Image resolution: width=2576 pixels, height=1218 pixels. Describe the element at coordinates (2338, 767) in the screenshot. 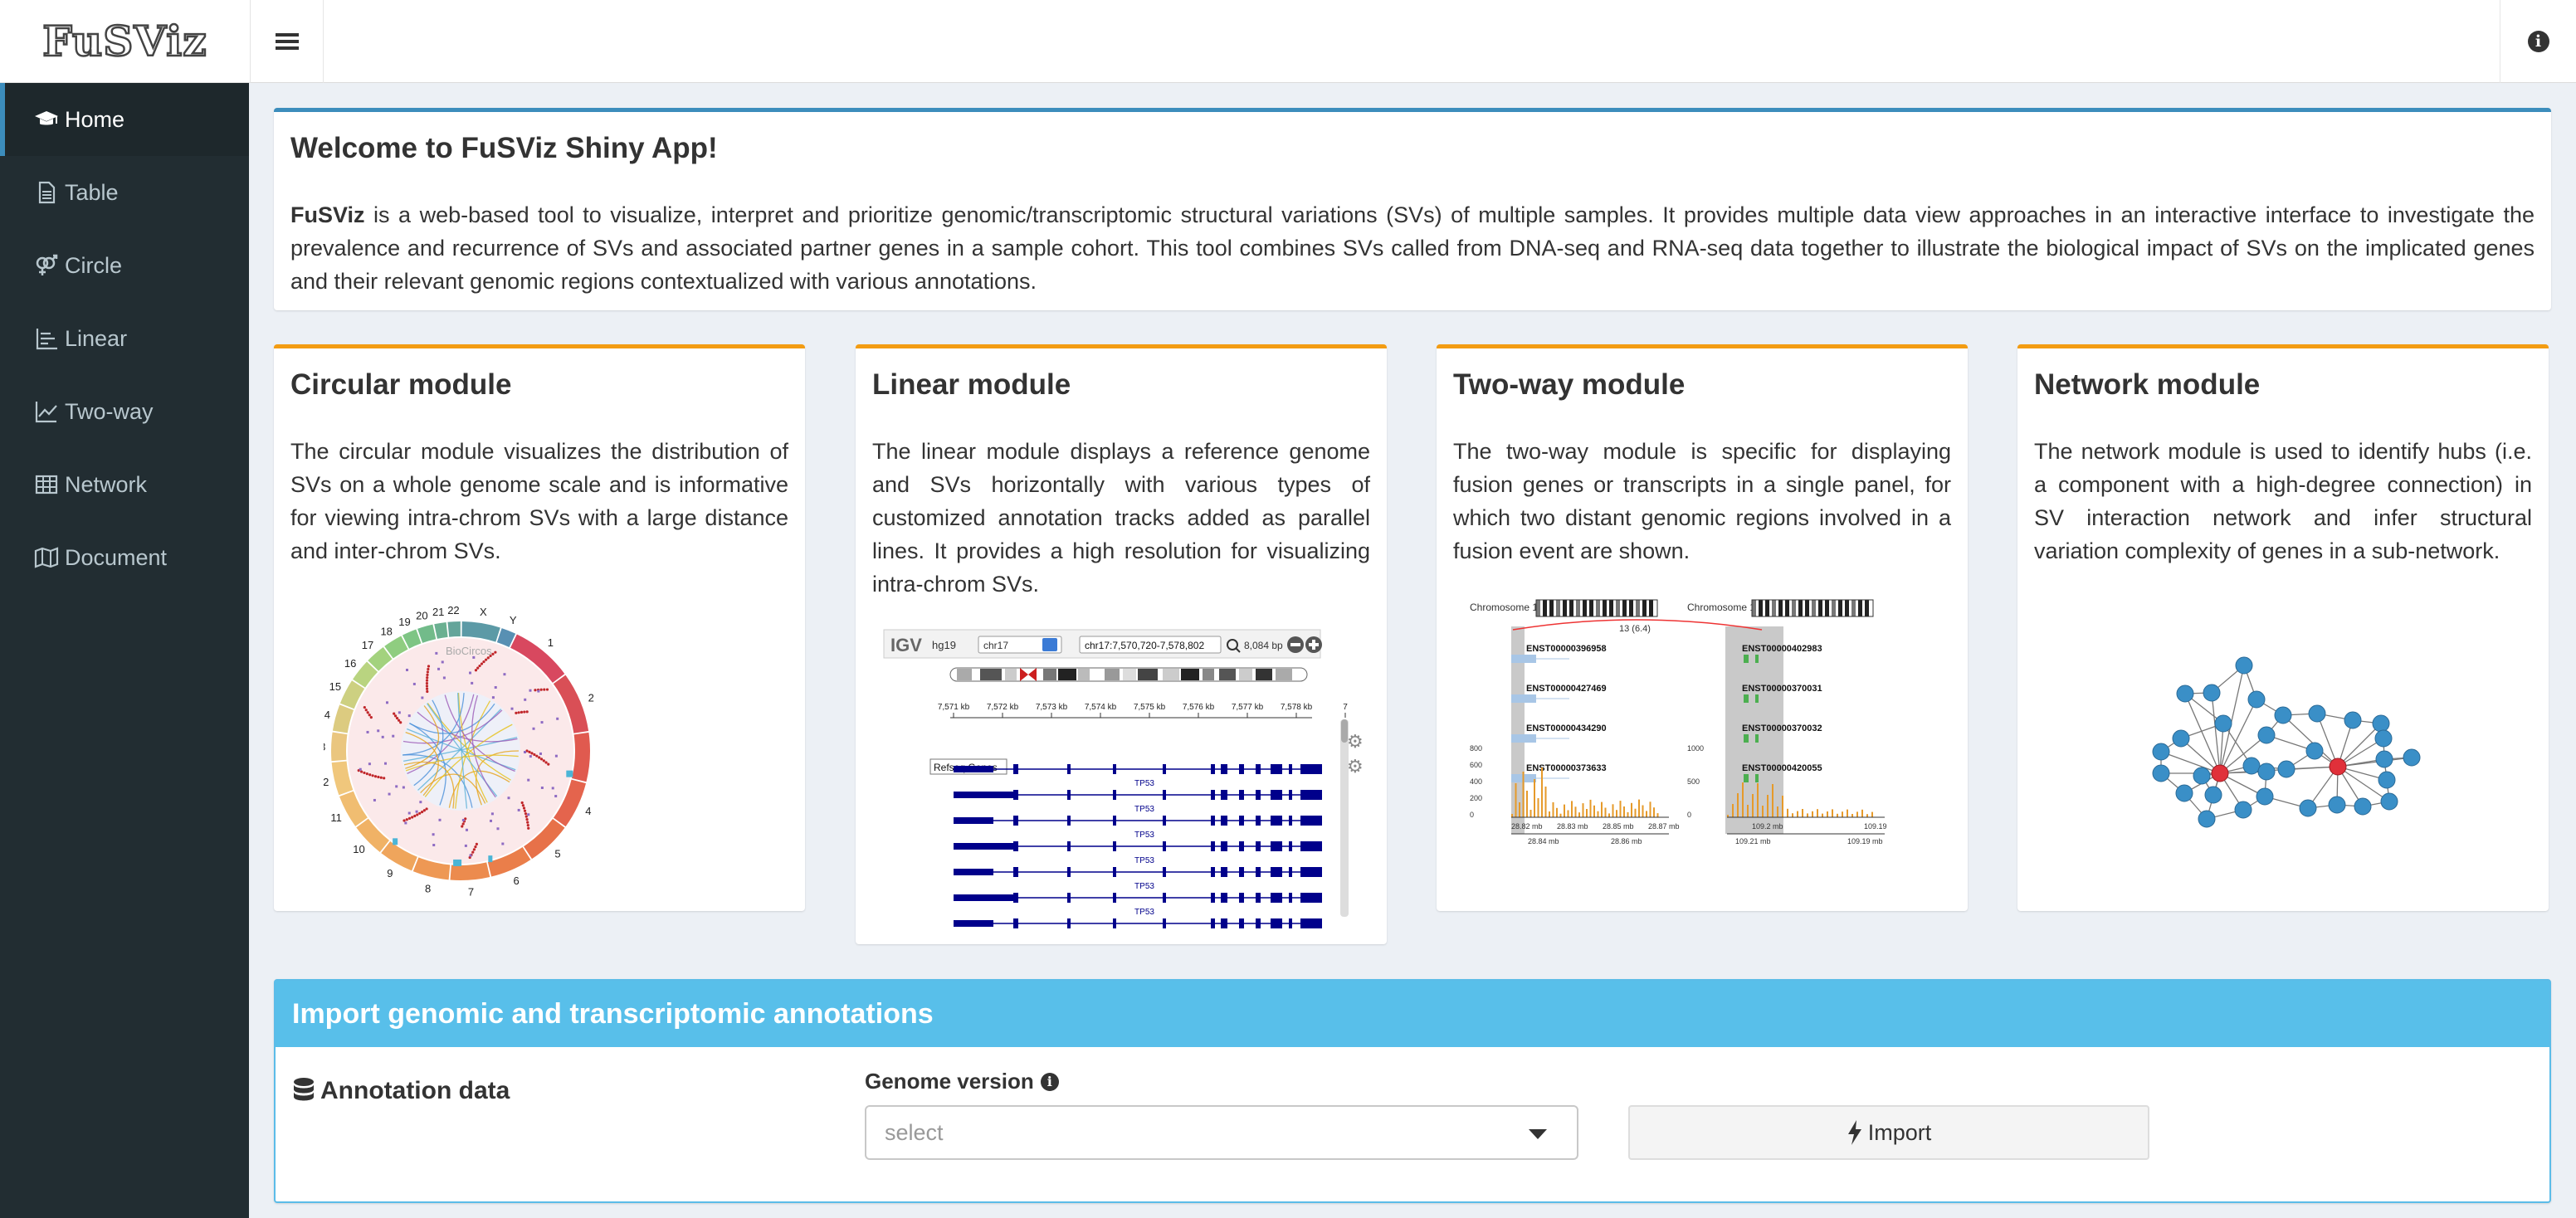

I see `network-hub-node` at that location.